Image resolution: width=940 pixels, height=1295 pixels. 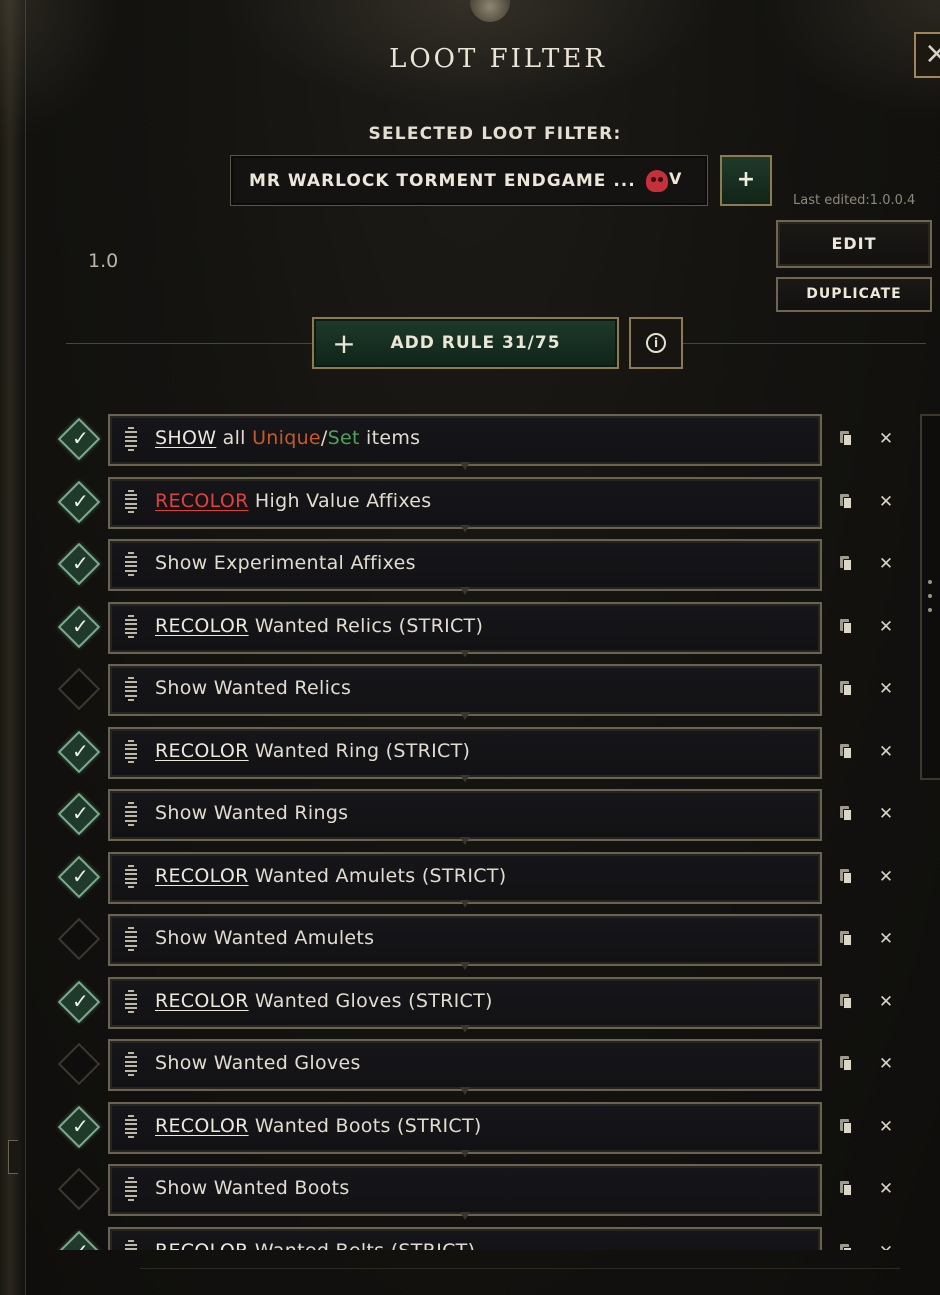 I want to click on rule-label: RECOLOR Wanted Gloves (STRICT), so click(x=324, y=1001).